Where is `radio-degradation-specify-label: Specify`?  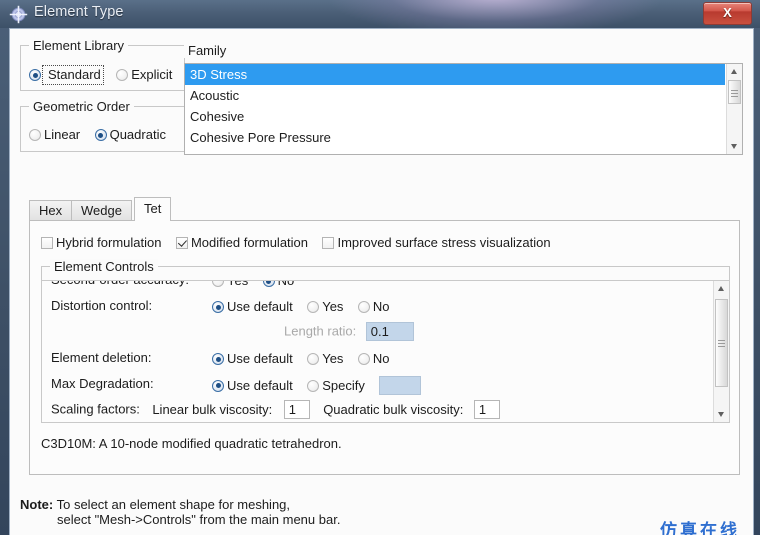 radio-degradation-specify-label: Specify is located at coordinates (343, 385).